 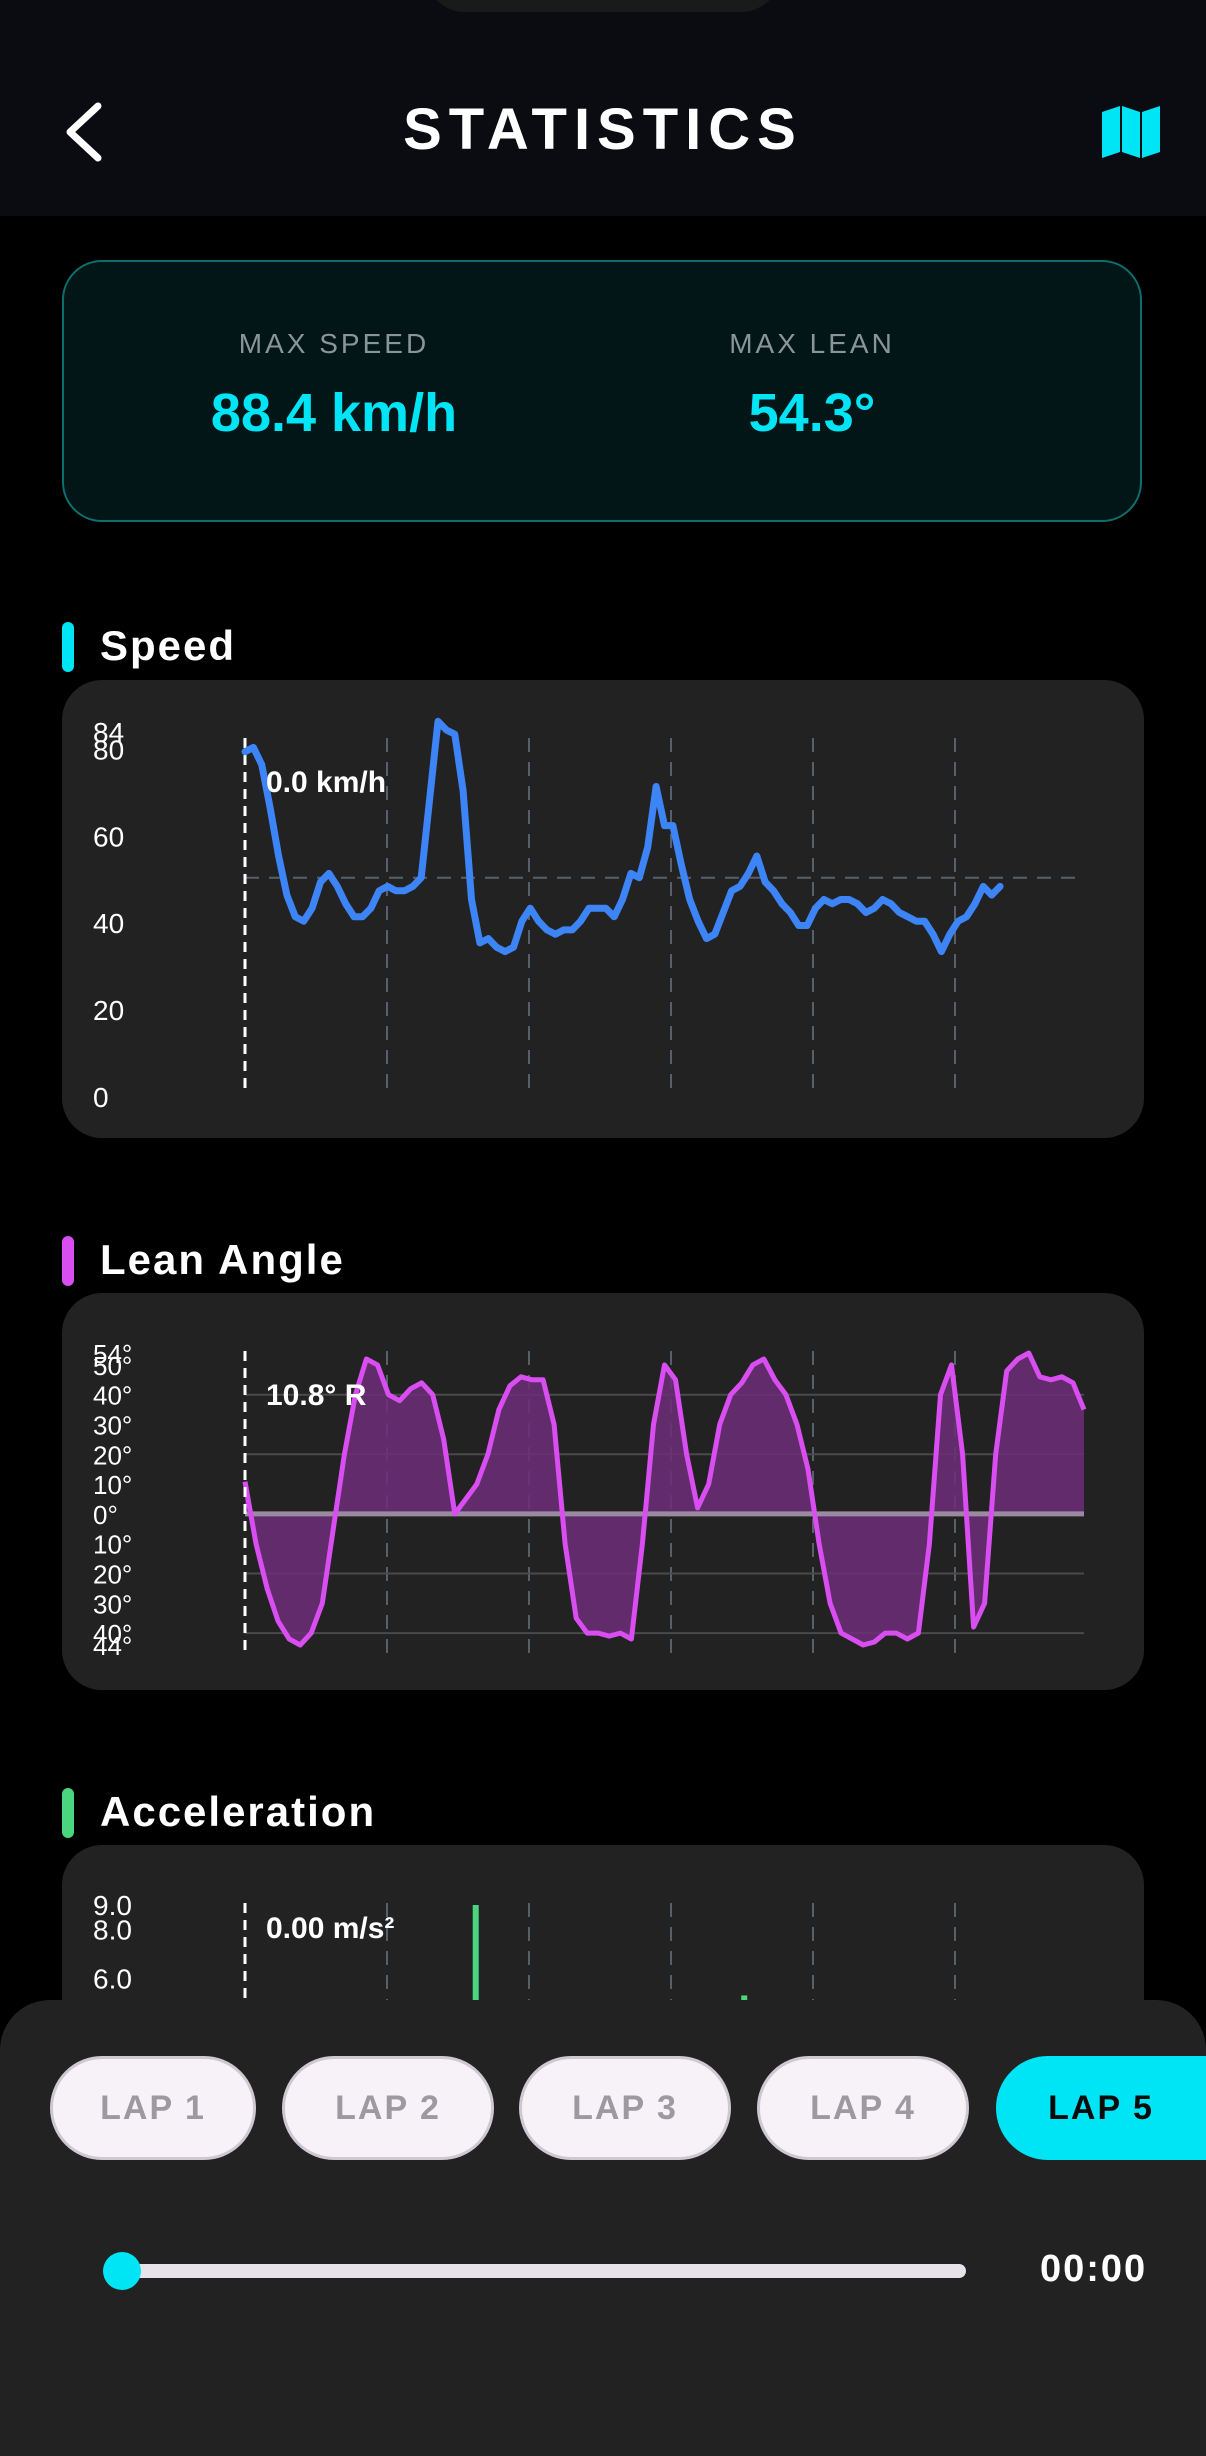 I want to click on lap-1-button: LAP 1, so click(x=153, y=2108).